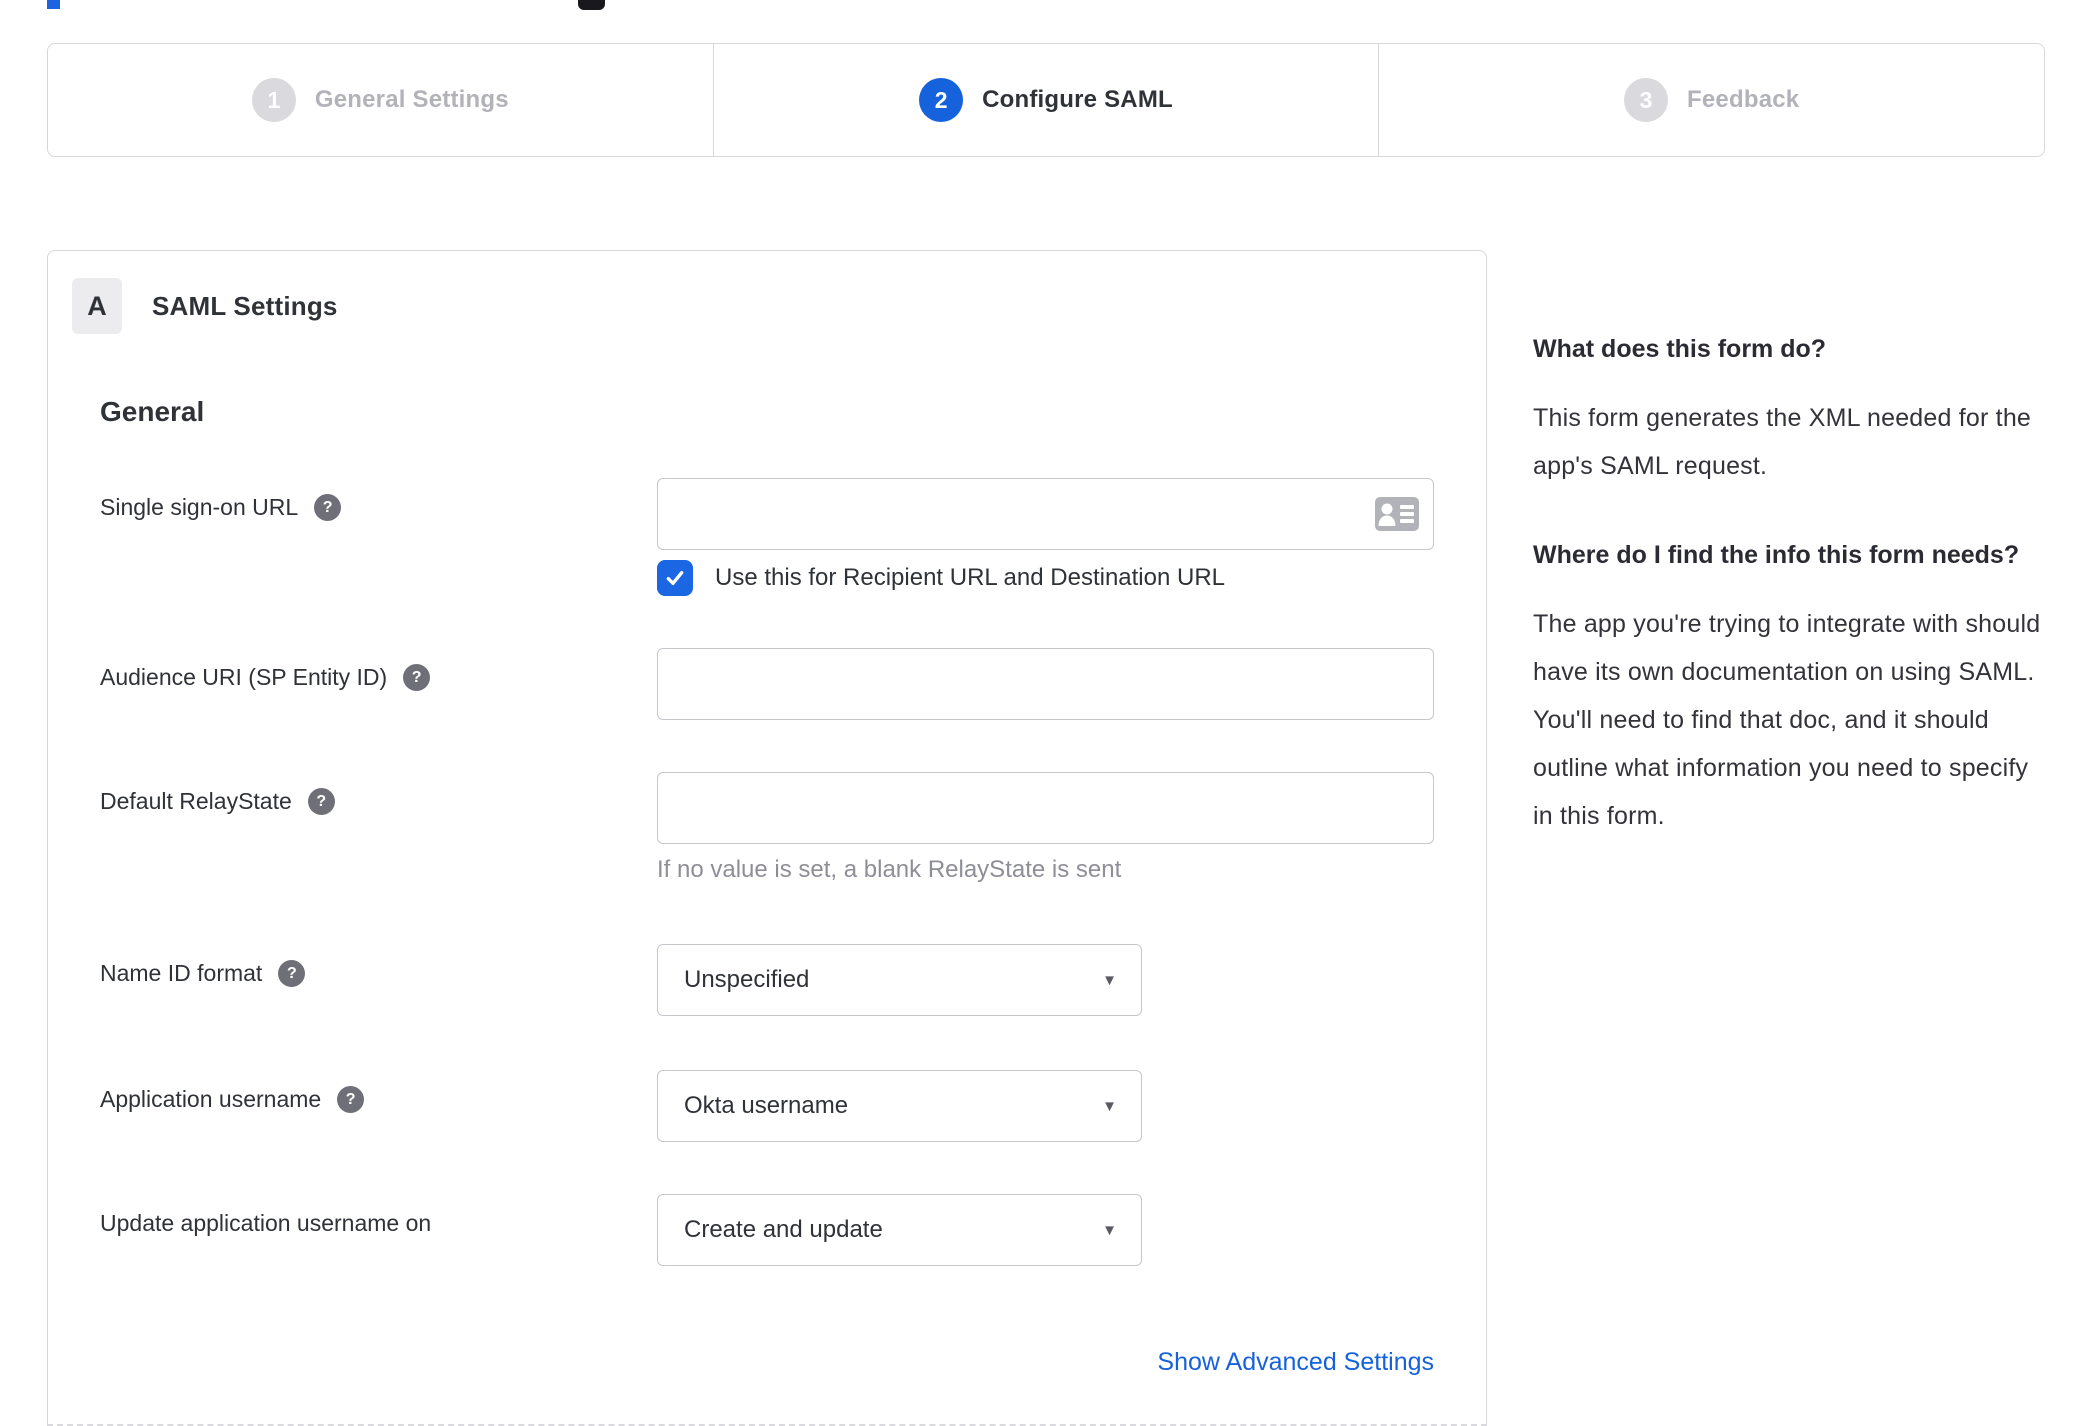 The image size is (2092, 1426). What do you see at coordinates (1397, 514) in the screenshot?
I see `contact-card-icon` at bounding box center [1397, 514].